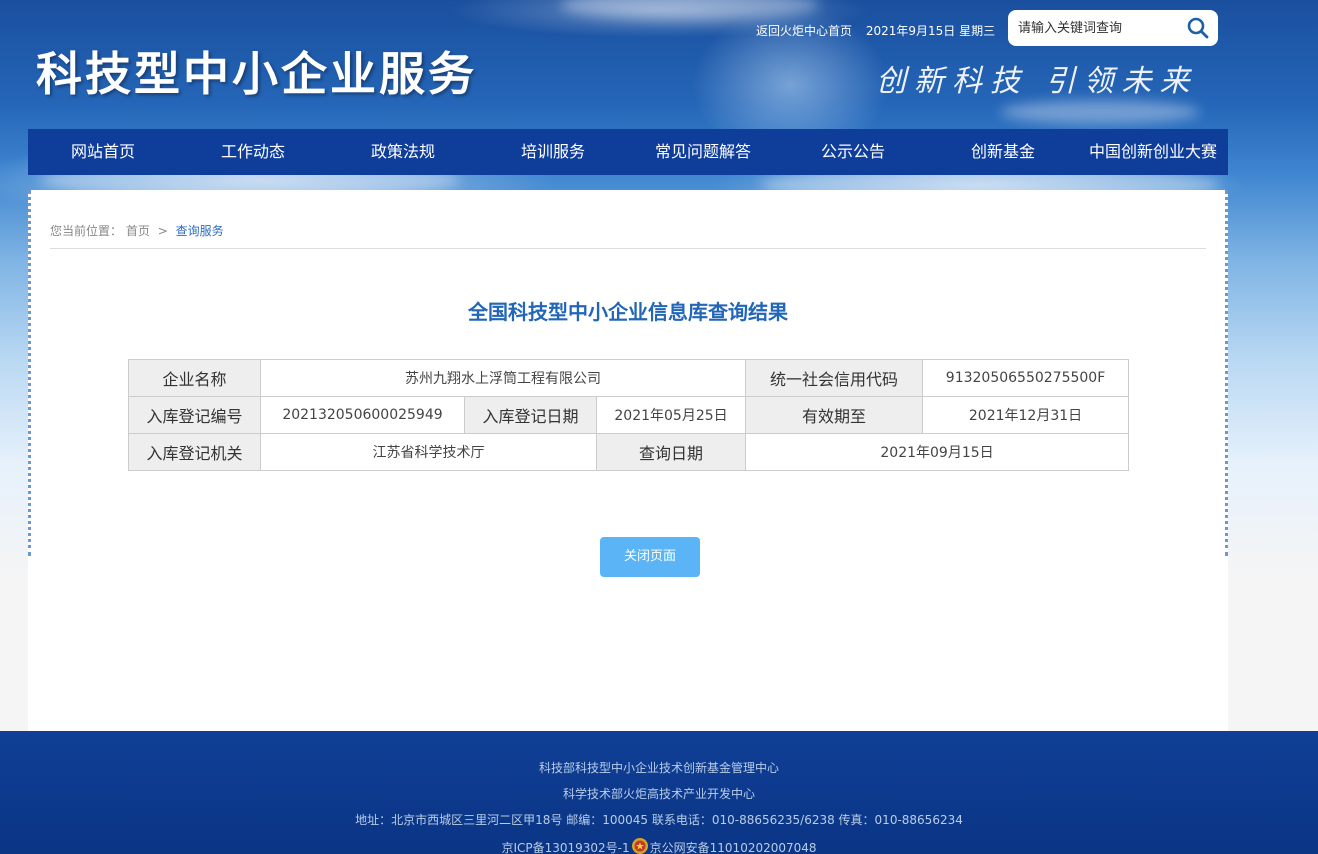  I want to click on search-icon, so click(1198, 28).